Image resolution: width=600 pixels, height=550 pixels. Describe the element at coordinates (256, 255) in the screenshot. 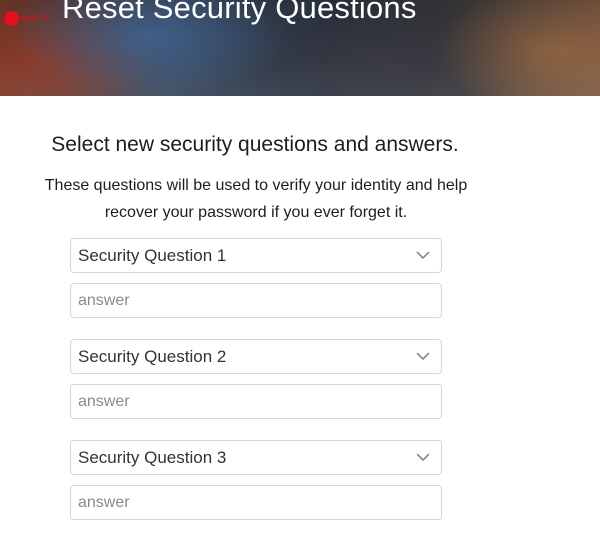

I see `security-question-1-select: Security Question 1` at that location.